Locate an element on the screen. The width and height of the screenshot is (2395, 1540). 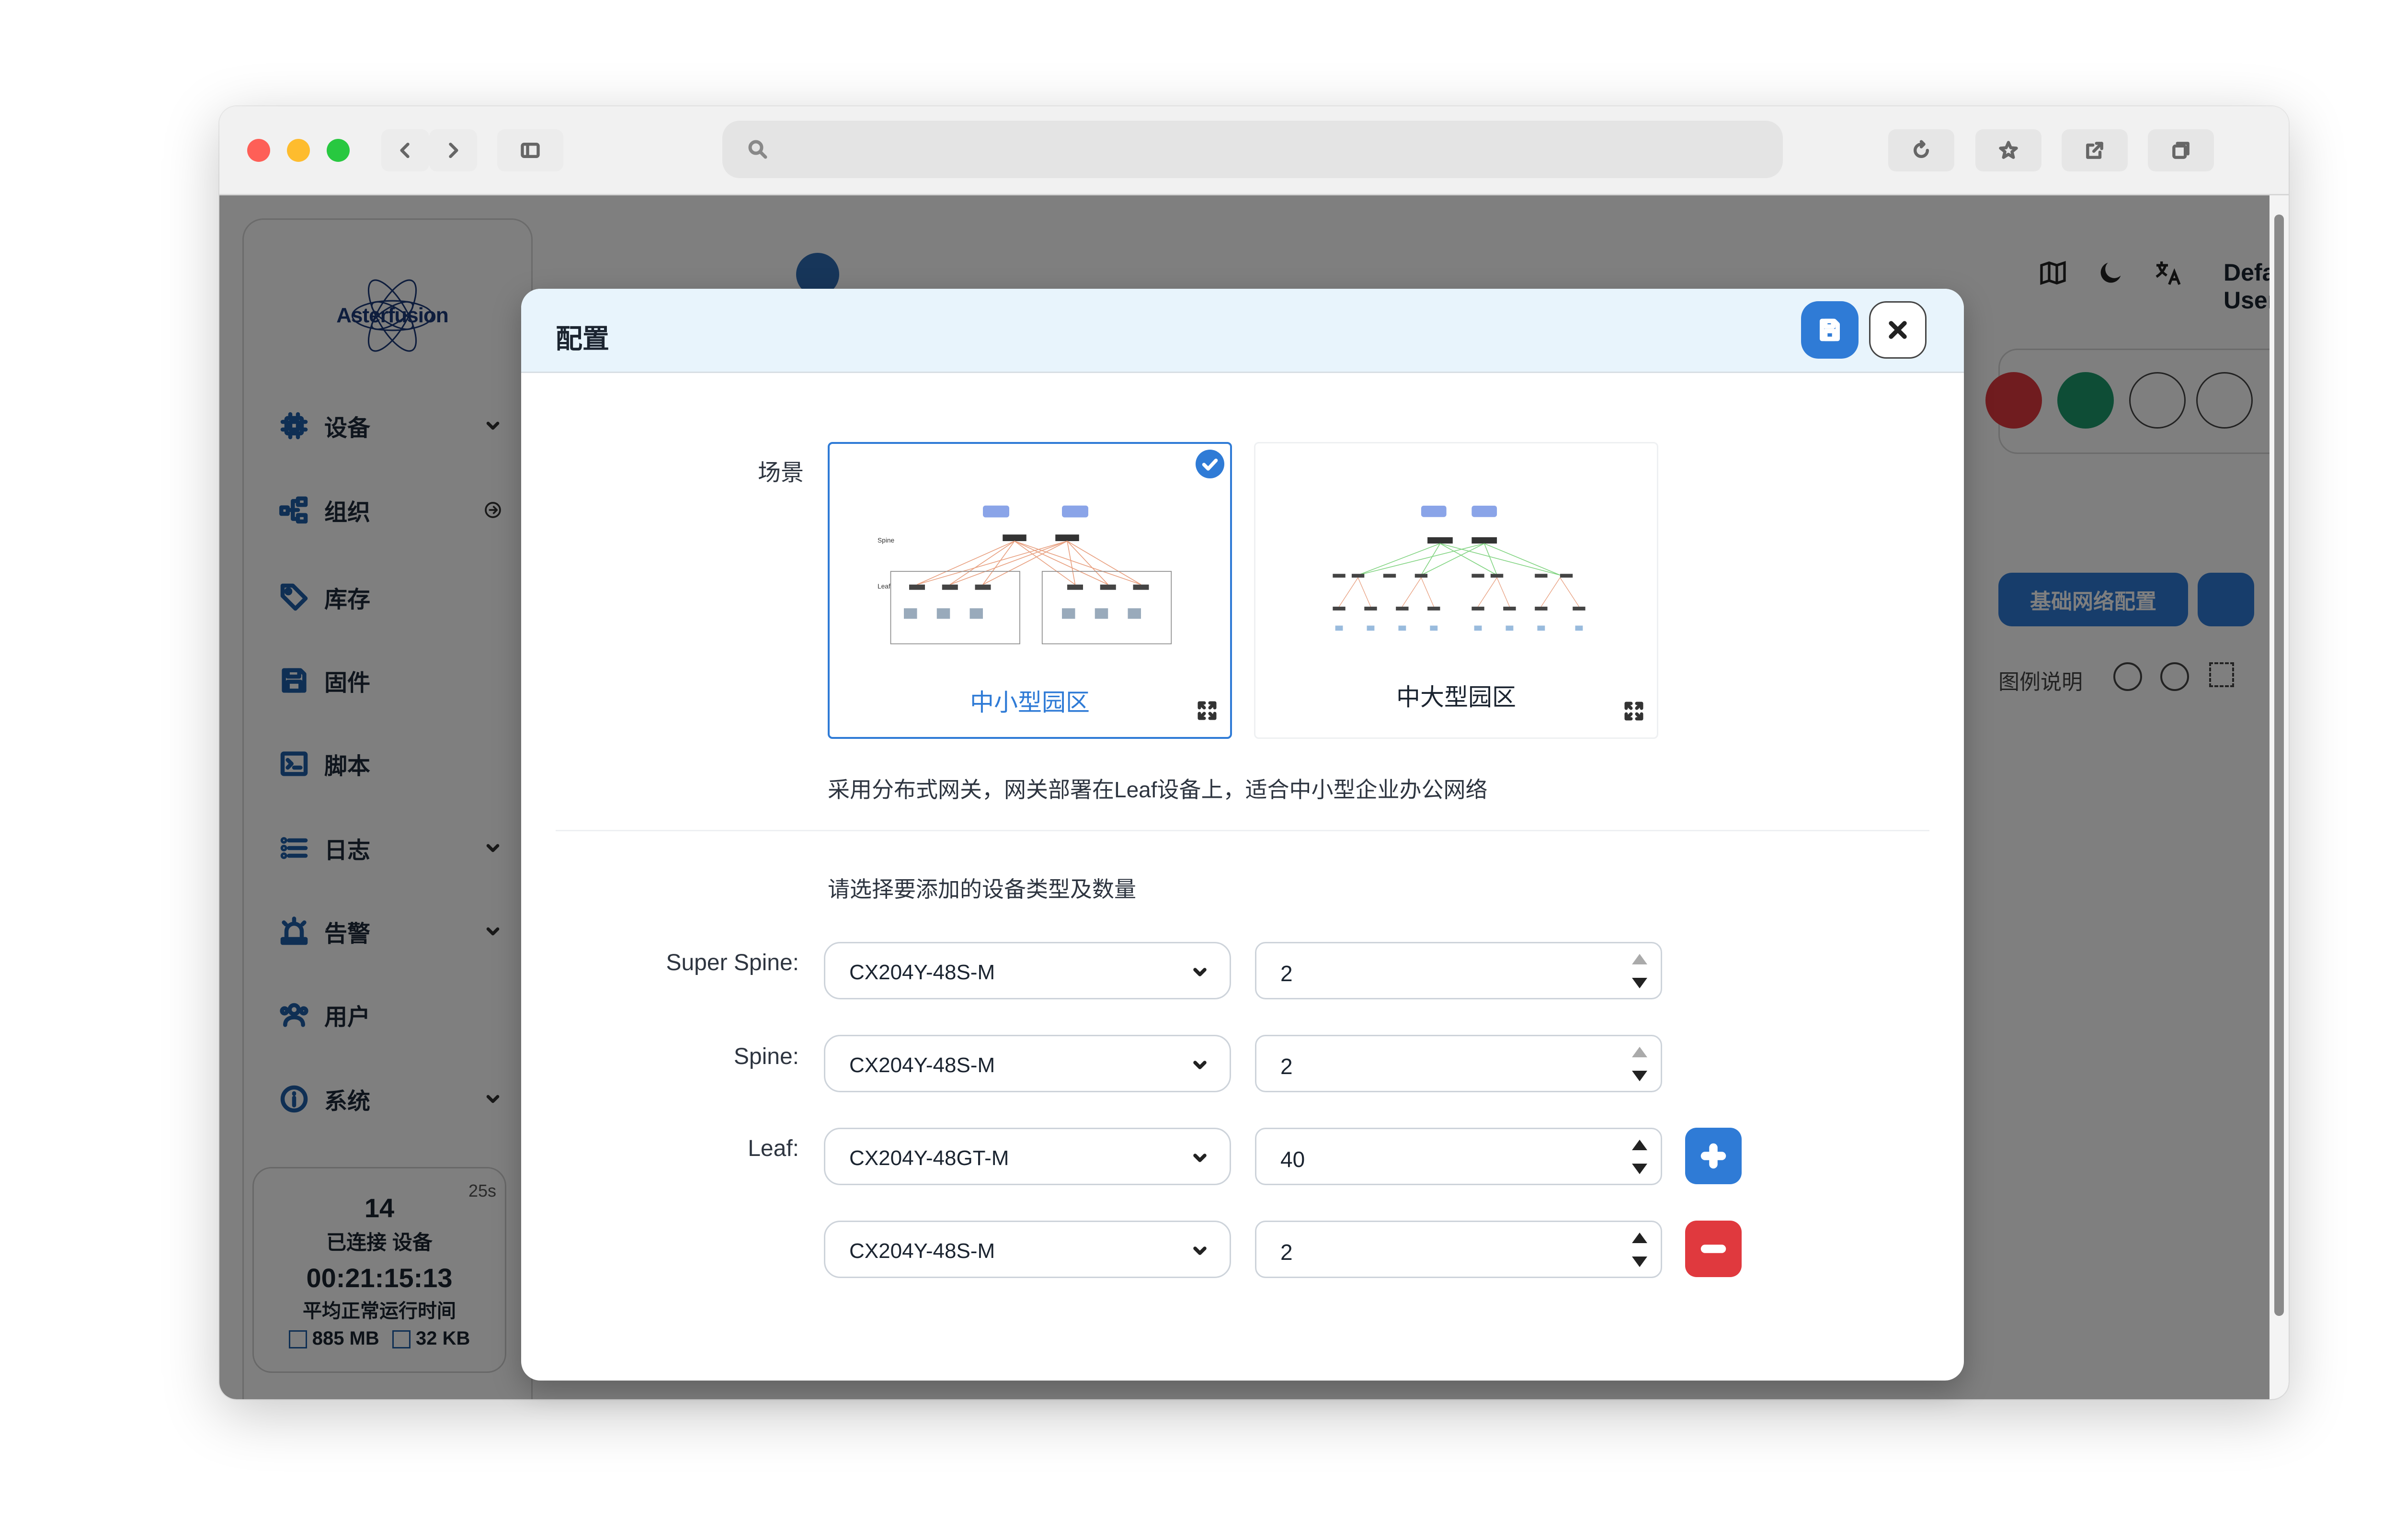
bookmark-button is located at coordinates (2008, 150).